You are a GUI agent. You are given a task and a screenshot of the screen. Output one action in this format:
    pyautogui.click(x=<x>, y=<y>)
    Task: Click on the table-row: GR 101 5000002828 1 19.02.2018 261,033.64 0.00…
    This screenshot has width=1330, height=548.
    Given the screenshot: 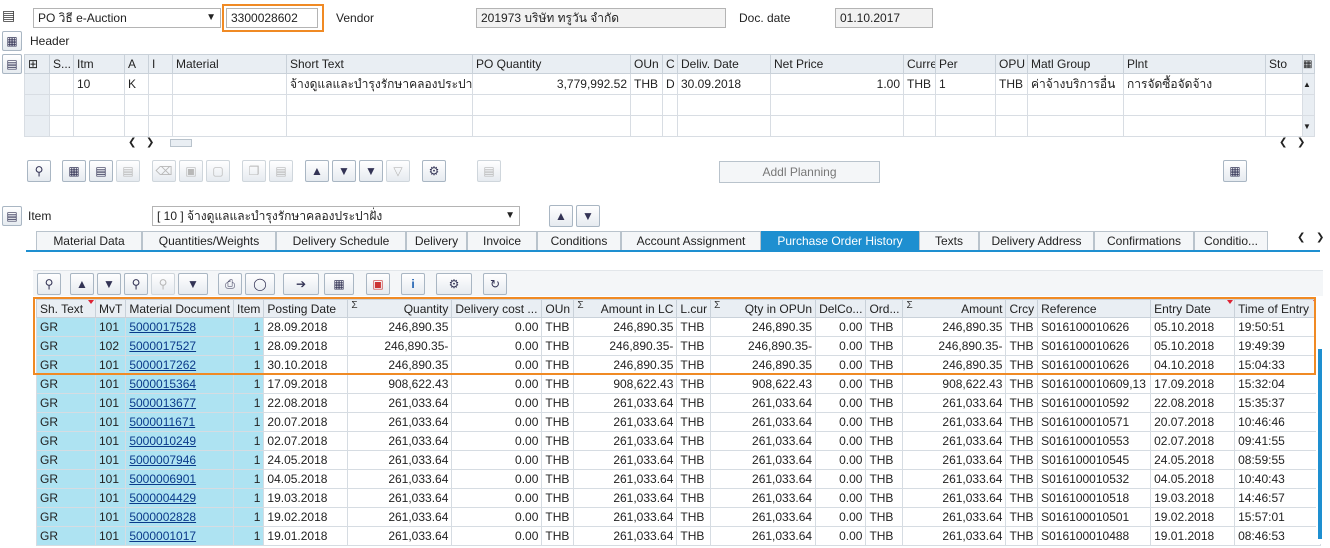 What is the action you would take?
    pyautogui.click(x=679, y=517)
    